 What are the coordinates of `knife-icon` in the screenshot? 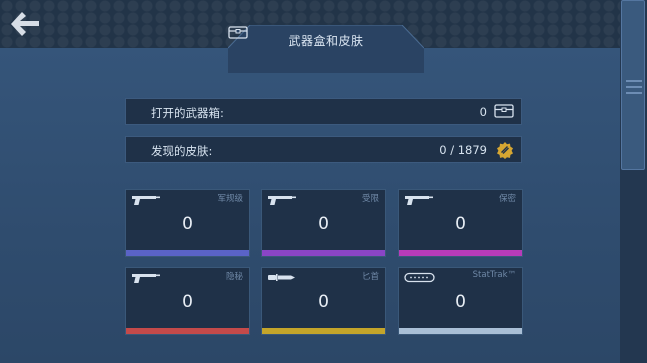 It's located at (281, 277).